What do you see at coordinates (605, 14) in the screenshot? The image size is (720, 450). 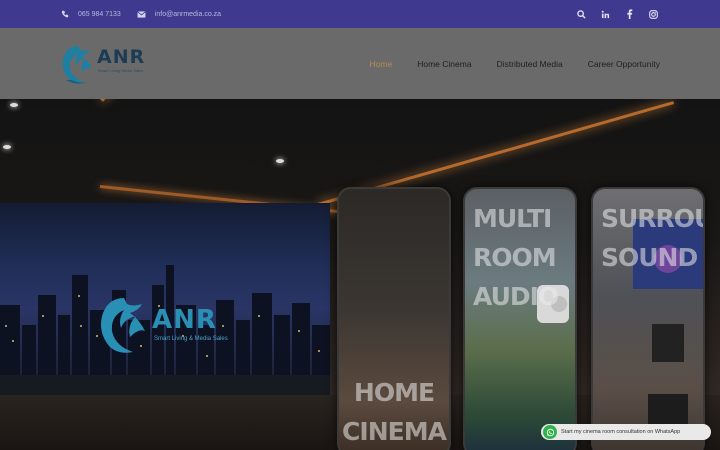 I see `linkedin-icon` at bounding box center [605, 14].